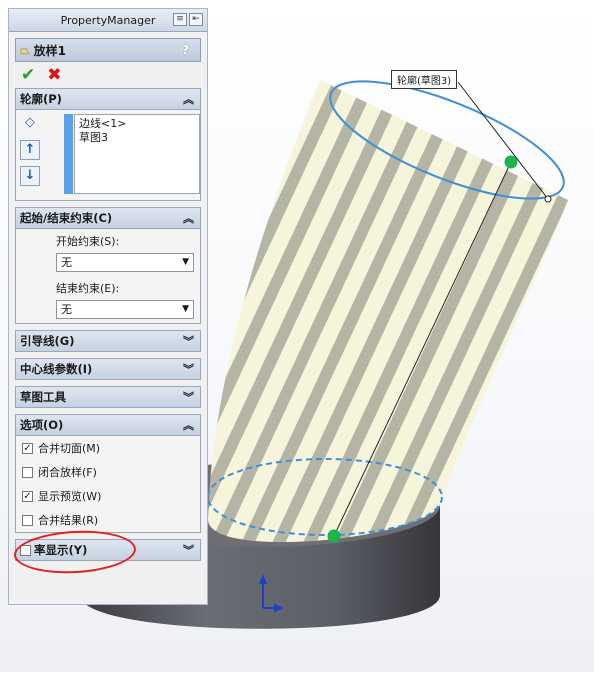 Image resolution: width=594 pixels, height=675 pixels. What do you see at coordinates (511, 162) in the screenshot?
I see `connector-handle-top` at bounding box center [511, 162].